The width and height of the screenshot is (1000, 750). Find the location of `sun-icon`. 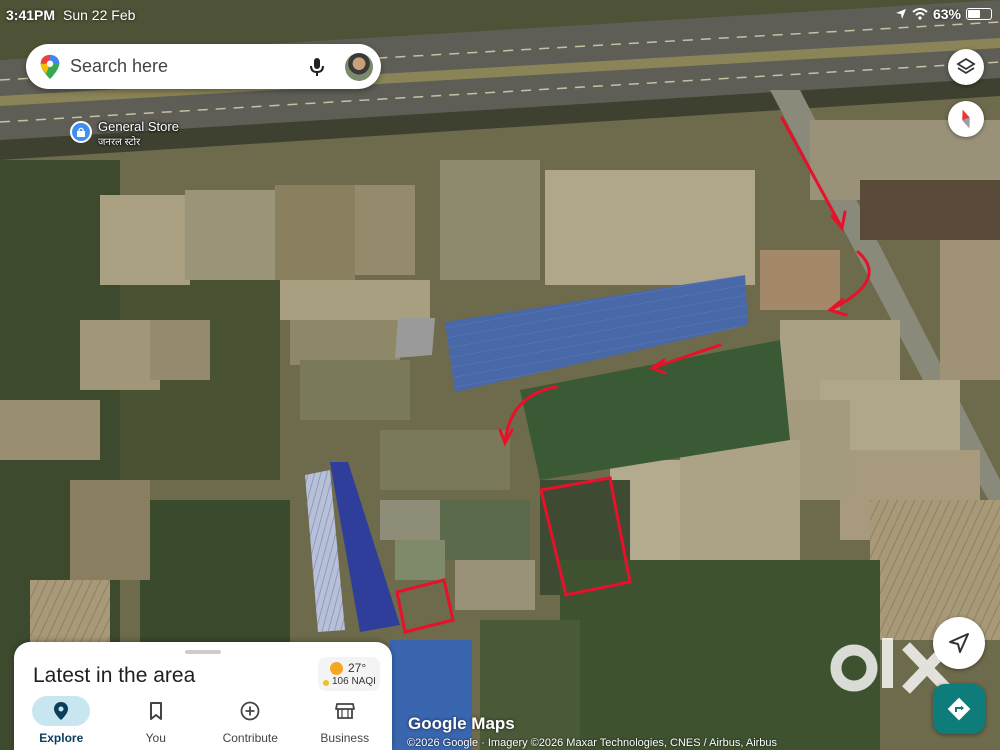

sun-icon is located at coordinates (336, 668).